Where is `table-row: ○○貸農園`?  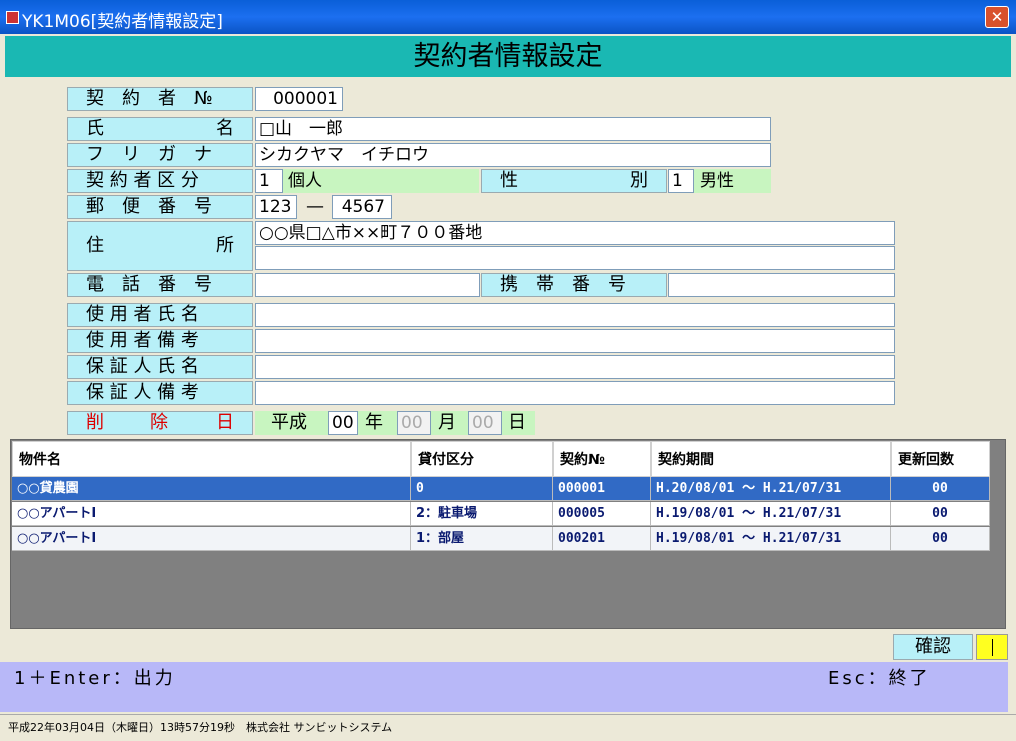
table-row: ○○貸農園 is located at coordinates (211, 489).